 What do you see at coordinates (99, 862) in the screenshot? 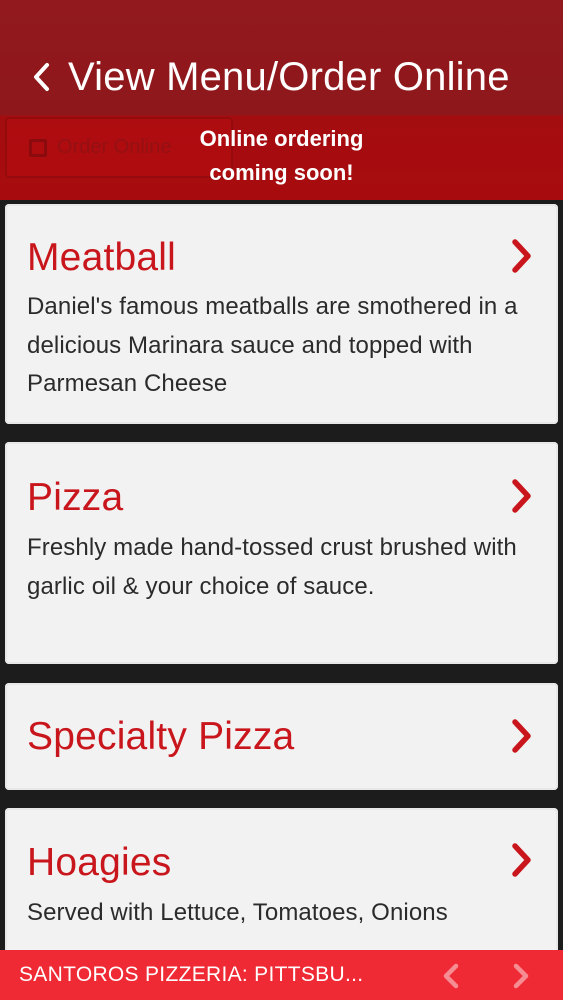
I see `menu-item-title: Hoagies` at bounding box center [99, 862].